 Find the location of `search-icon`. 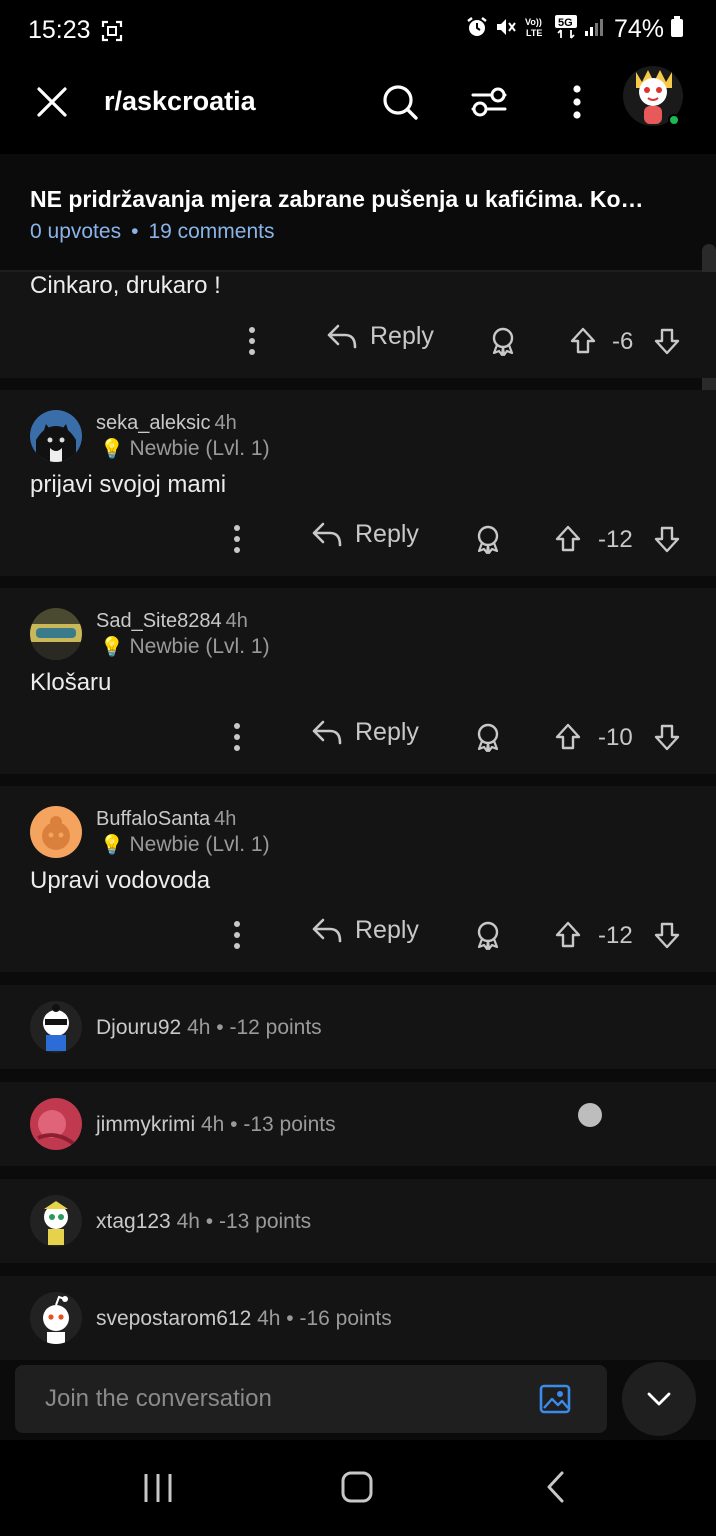

search-icon is located at coordinates (400, 104).